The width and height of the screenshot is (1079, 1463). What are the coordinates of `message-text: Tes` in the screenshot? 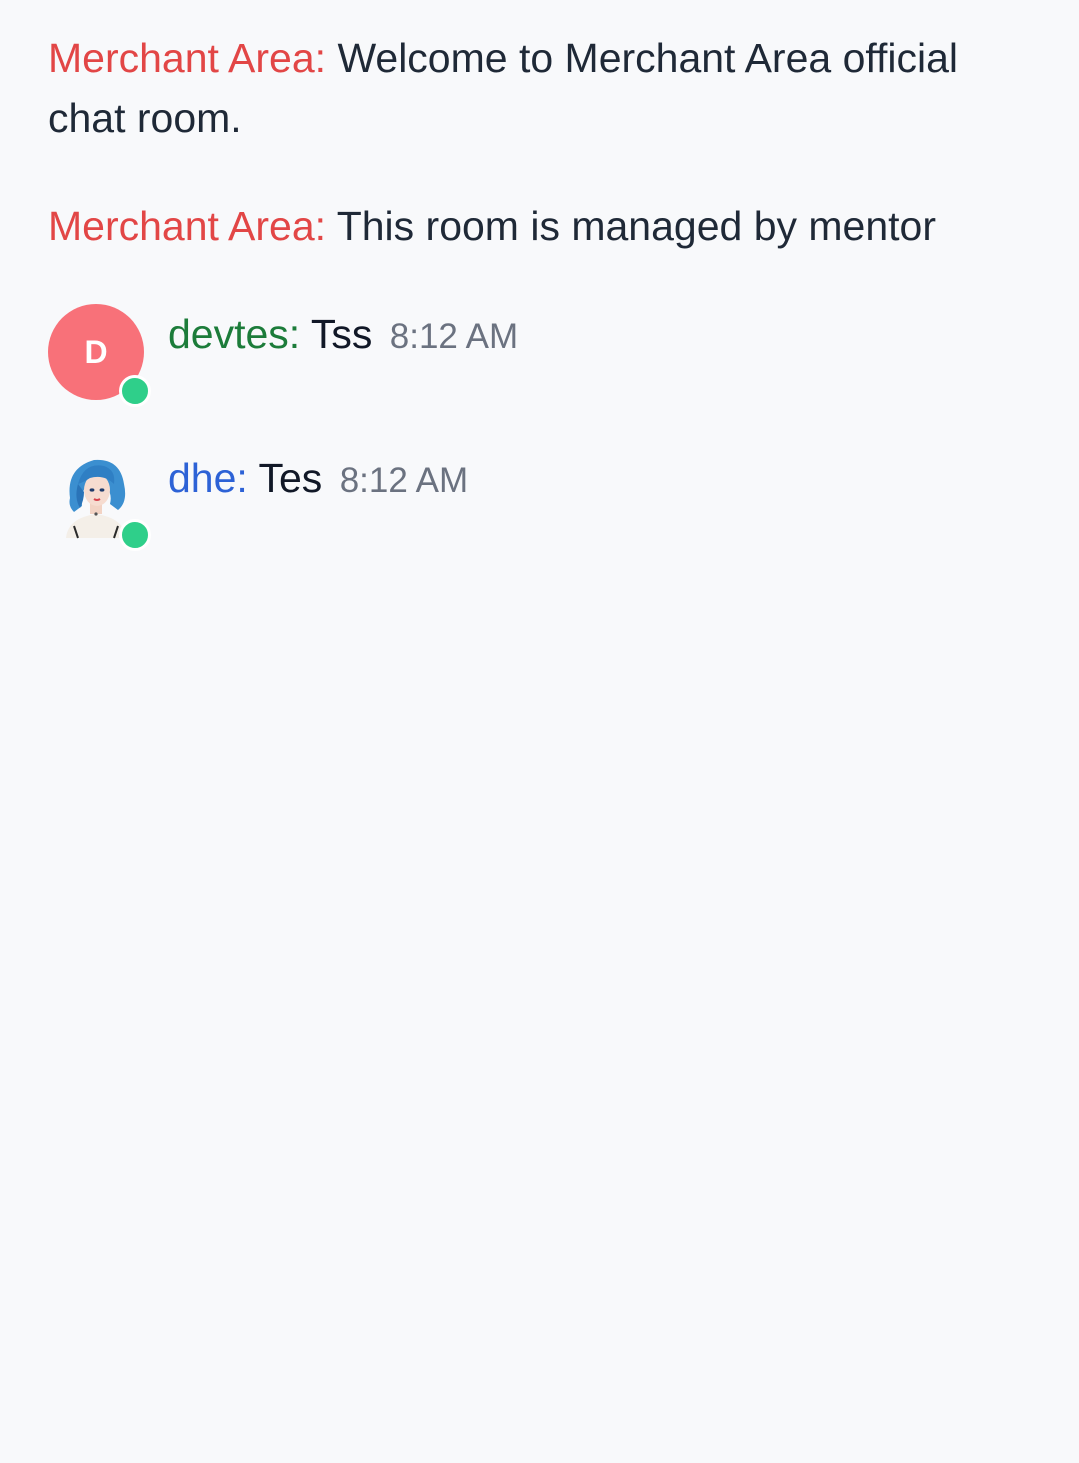 It's located at (290, 478).